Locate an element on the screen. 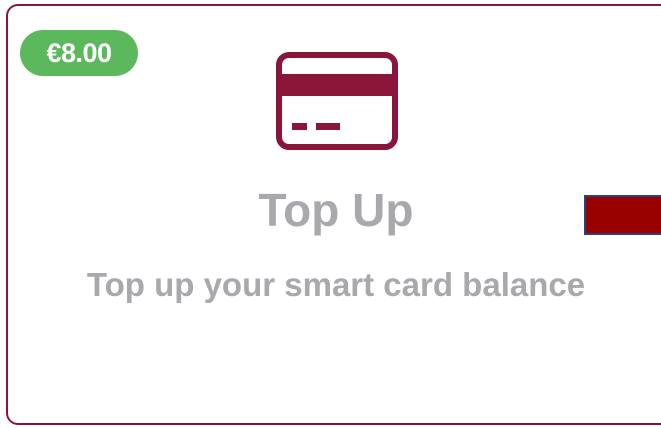 Image resolution: width=661 pixels, height=428 pixels. card-subtitle: Top up your smart card balance is located at coordinates (336, 284).